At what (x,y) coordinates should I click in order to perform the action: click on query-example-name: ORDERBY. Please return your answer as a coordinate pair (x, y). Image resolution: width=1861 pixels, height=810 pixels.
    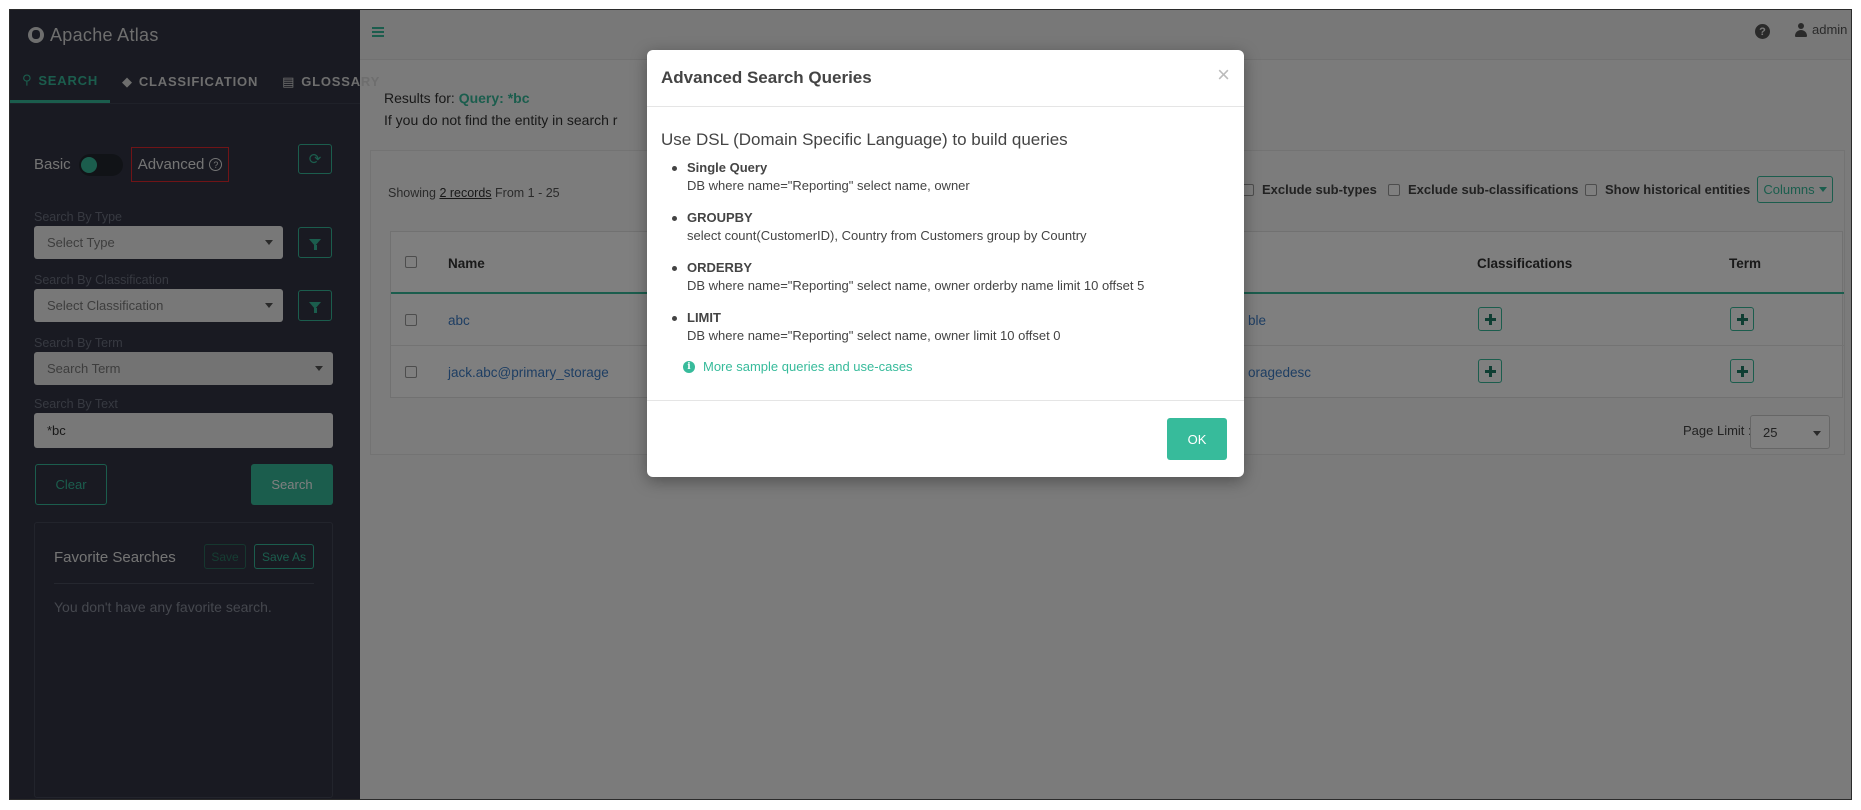
    Looking at the image, I should click on (720, 267).